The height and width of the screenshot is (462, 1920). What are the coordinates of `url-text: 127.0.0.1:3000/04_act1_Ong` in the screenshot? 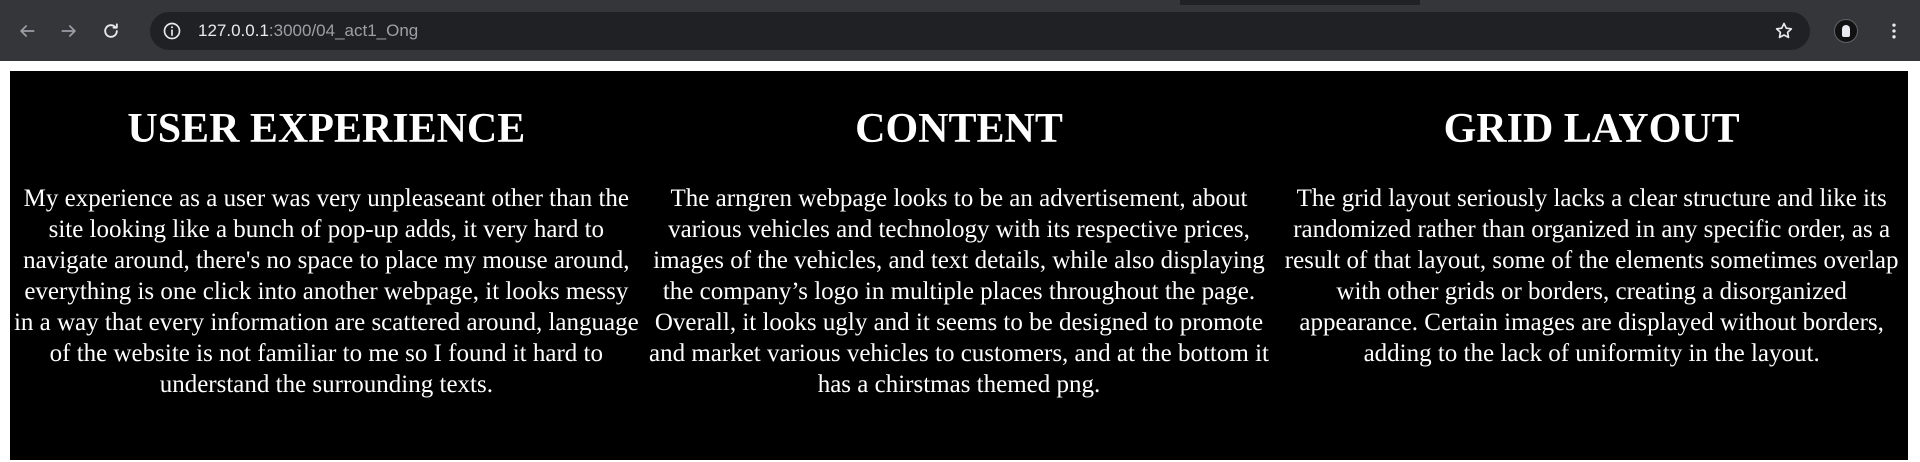 It's located at (308, 31).